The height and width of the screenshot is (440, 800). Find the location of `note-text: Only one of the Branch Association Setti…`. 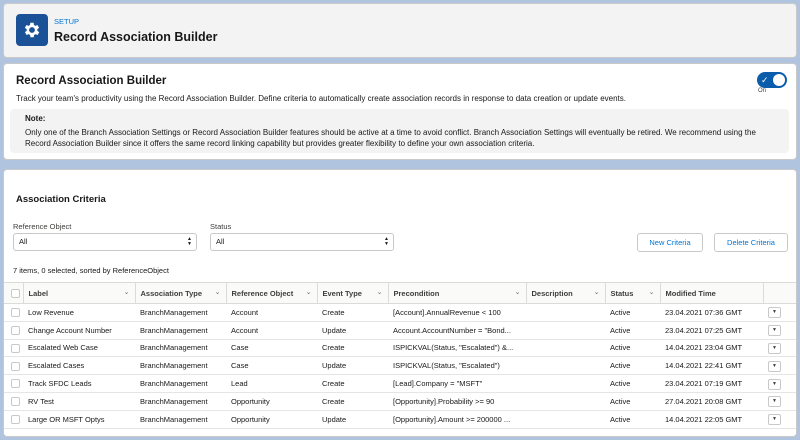

note-text: Only one of the Branch Association Setti… is located at coordinates (390, 138).